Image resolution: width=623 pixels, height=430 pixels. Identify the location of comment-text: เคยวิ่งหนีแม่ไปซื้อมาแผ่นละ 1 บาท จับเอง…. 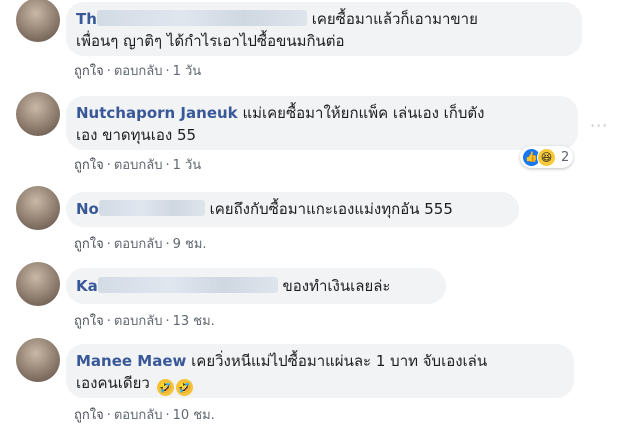
(339, 361).